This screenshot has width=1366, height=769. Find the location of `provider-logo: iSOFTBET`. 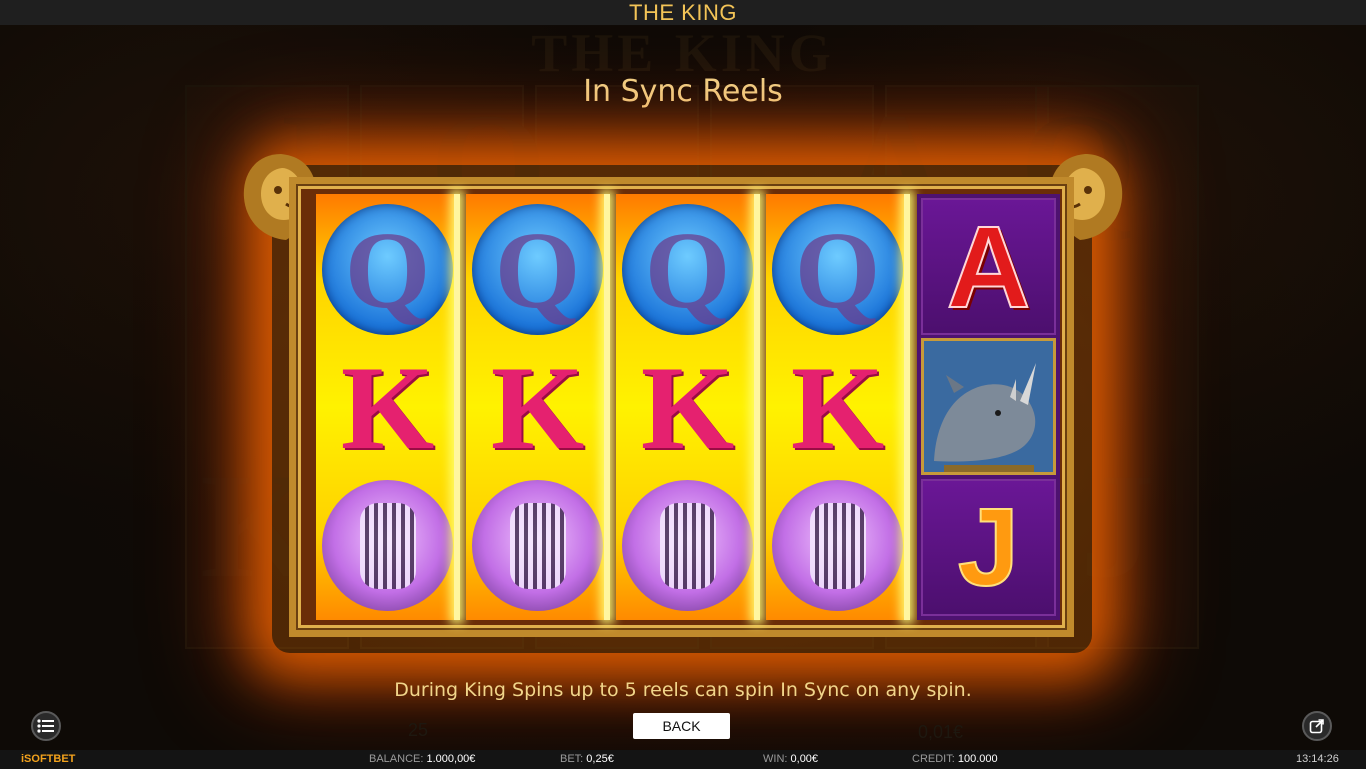

provider-logo: iSOFTBET is located at coordinates (48, 759).